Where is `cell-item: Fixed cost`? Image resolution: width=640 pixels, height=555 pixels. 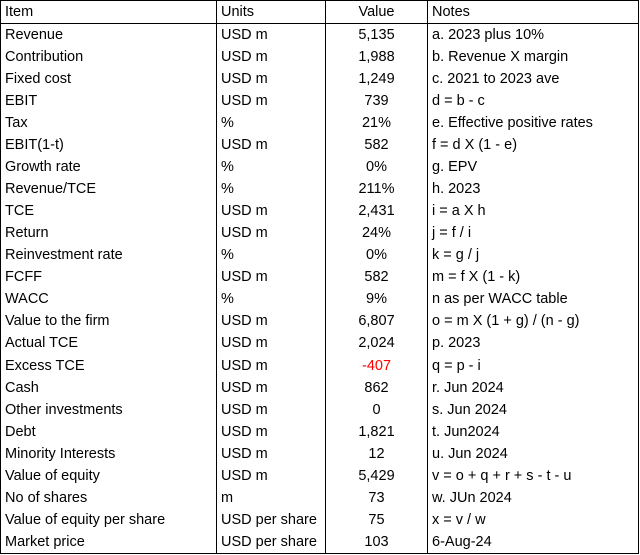
cell-item: Fixed cost is located at coordinates (108, 79).